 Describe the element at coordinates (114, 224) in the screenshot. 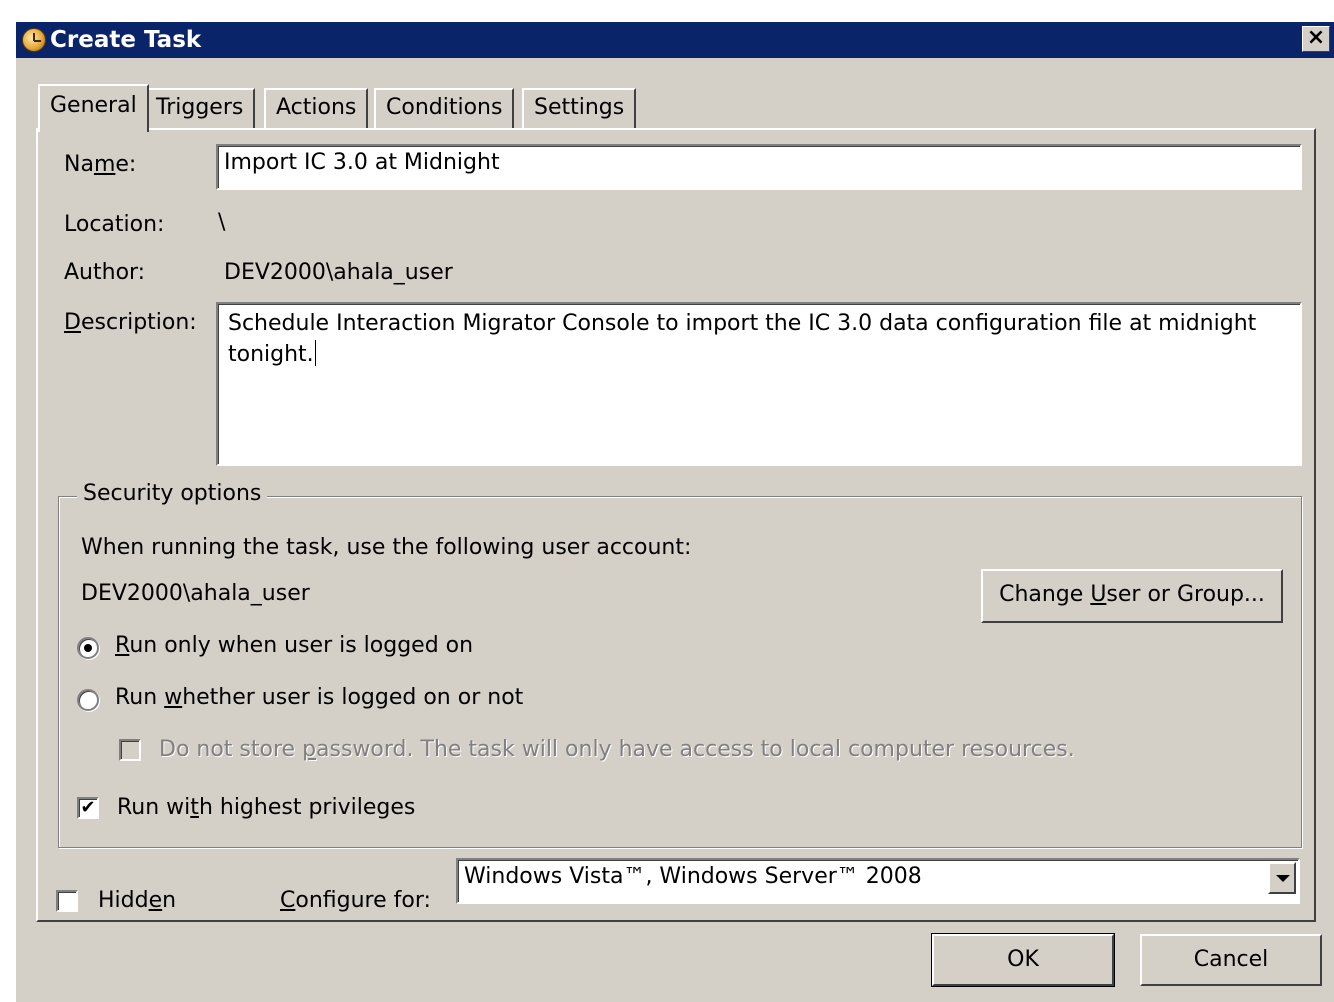

I see `location-label: Location:` at that location.